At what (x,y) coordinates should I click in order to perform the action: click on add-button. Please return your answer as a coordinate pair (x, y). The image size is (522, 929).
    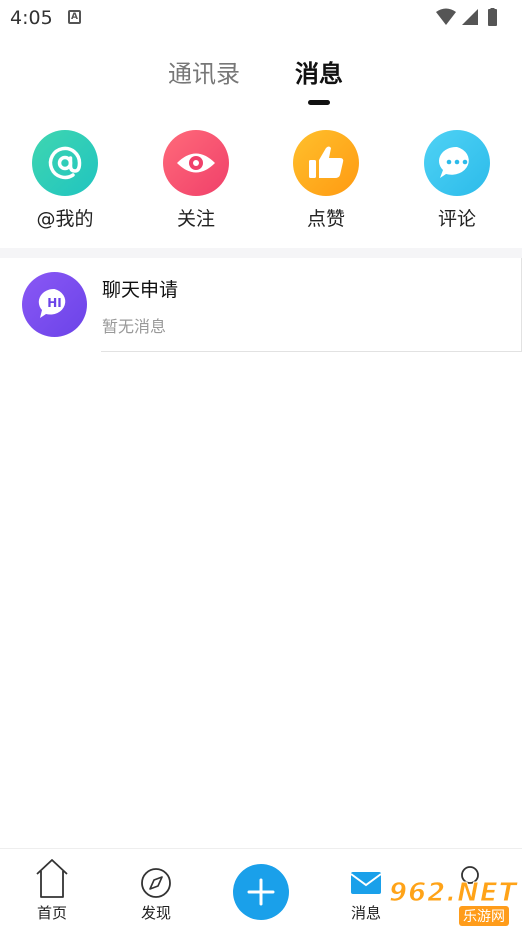
    Looking at the image, I should click on (261, 892).